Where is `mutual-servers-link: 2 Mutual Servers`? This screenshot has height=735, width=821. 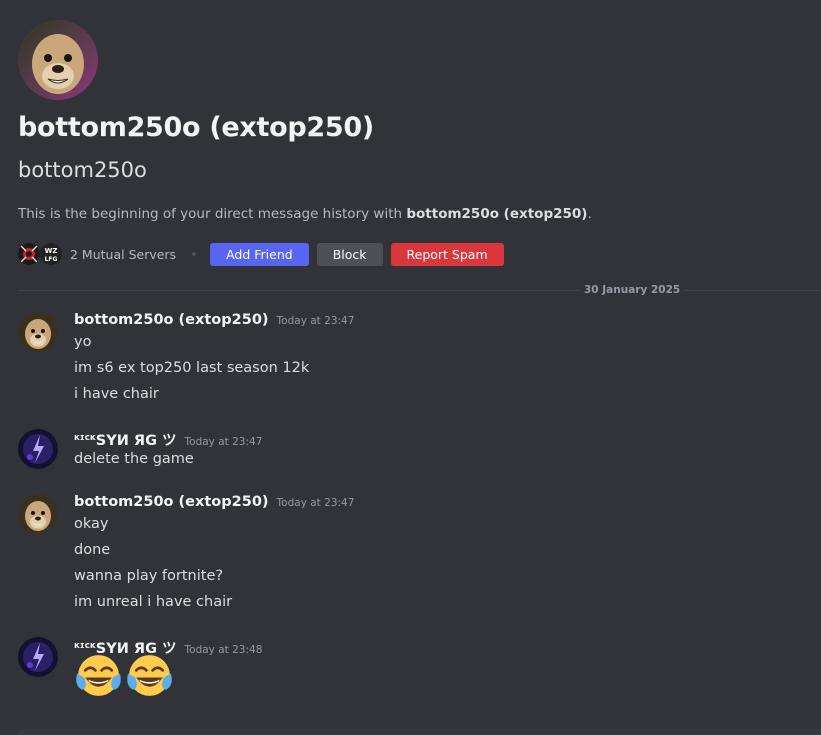
mutual-servers-link: 2 Mutual Servers is located at coordinates (123, 254).